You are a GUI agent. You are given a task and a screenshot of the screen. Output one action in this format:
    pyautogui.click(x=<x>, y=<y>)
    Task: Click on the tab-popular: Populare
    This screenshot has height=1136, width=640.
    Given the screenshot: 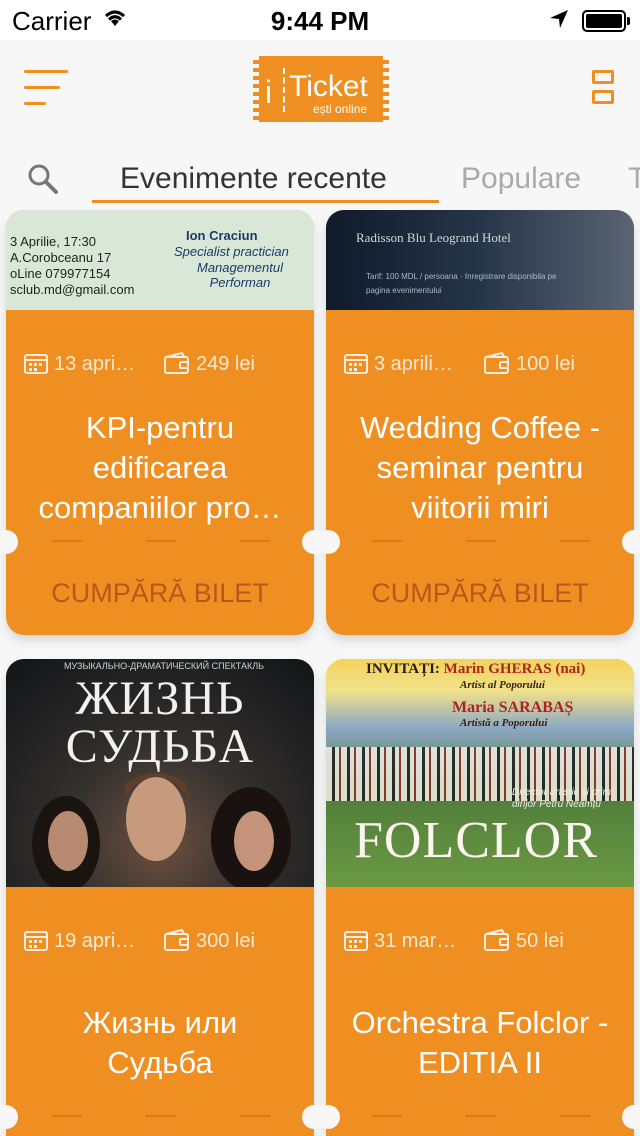 What is the action you would take?
    pyautogui.click(x=521, y=179)
    